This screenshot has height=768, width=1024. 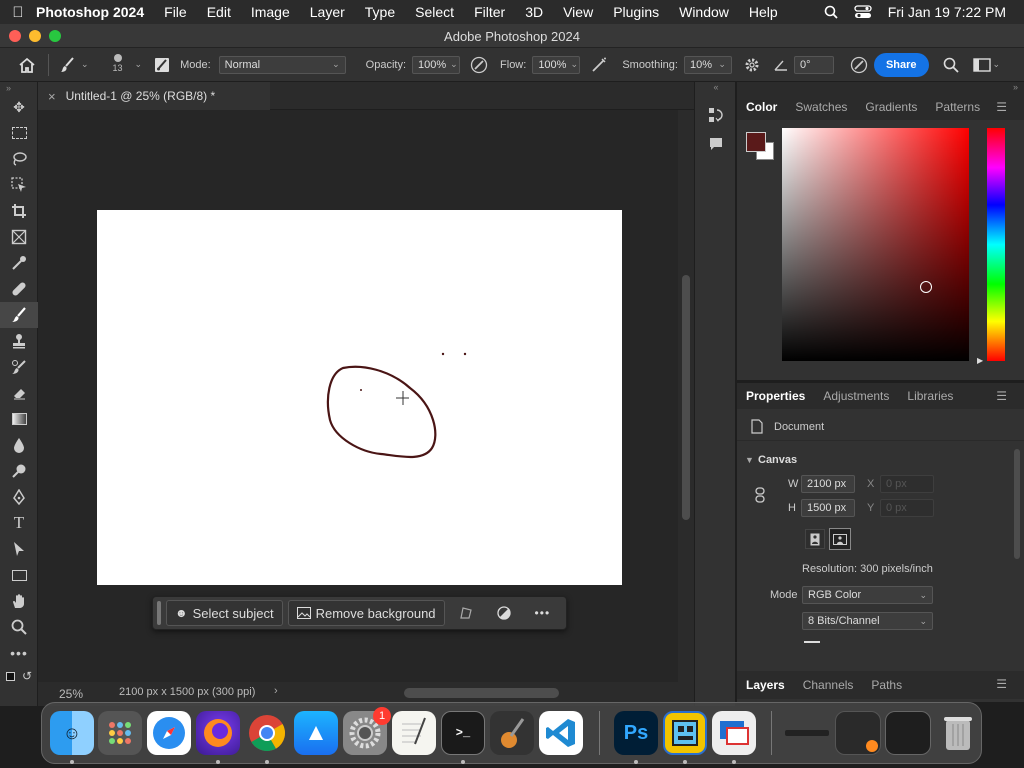 What do you see at coordinates (175, 12) in the screenshot?
I see `menu-file: File` at bounding box center [175, 12].